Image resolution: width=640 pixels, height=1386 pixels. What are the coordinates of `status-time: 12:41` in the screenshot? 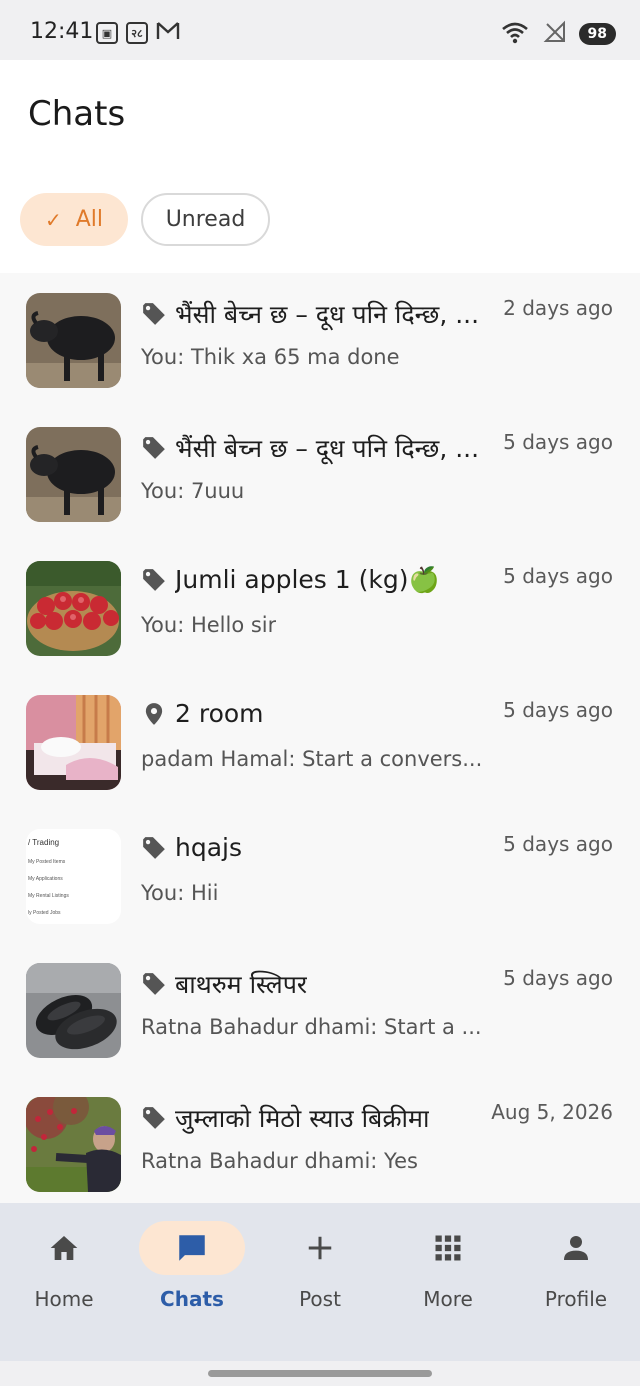 It's located at (62, 31).